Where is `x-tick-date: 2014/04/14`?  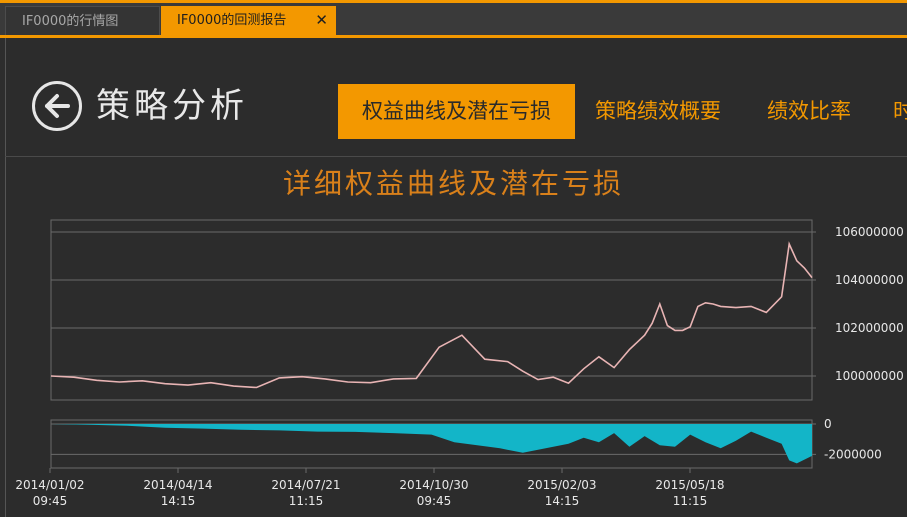 x-tick-date: 2014/04/14 is located at coordinates (177, 485).